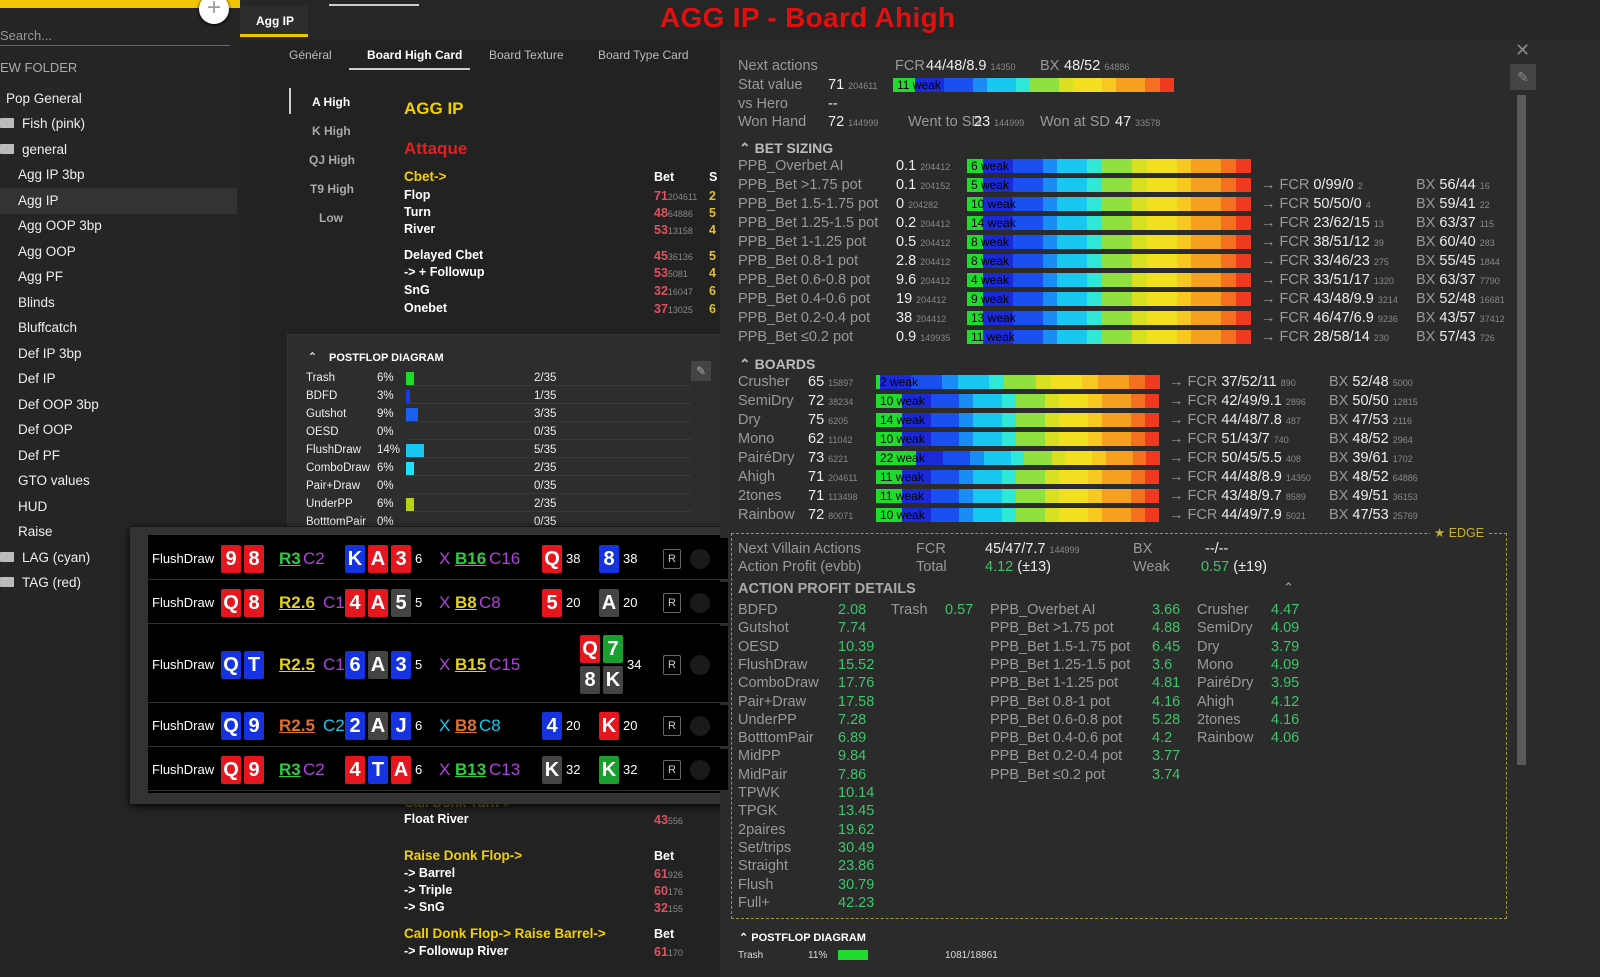  Describe the element at coordinates (777, 364) in the screenshot. I see `boards-header: ⌃ BOARDS` at that location.